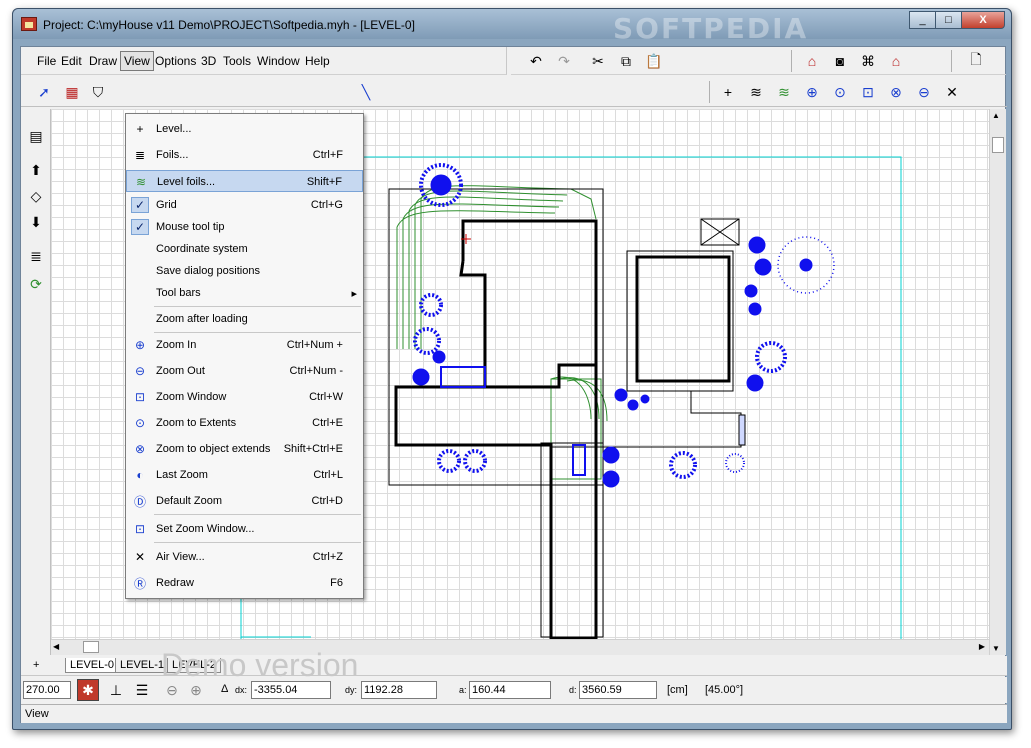 This screenshot has height=748, width=1031. Describe the element at coordinates (244, 293) in the screenshot. I see `menu-item-tool-bars: Tool bars ▸` at that location.